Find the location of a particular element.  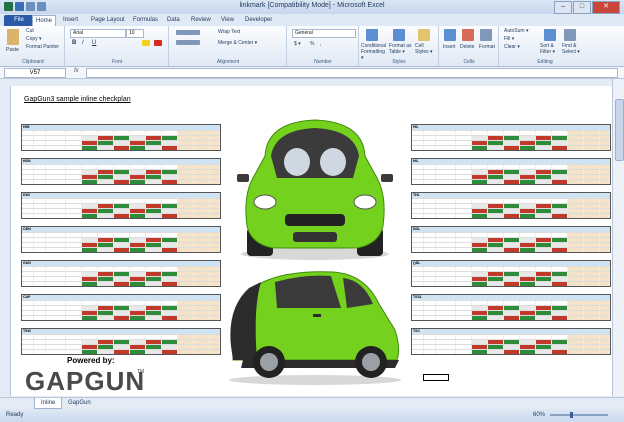

checkplan-table: THL is located at coordinates (511, 205).